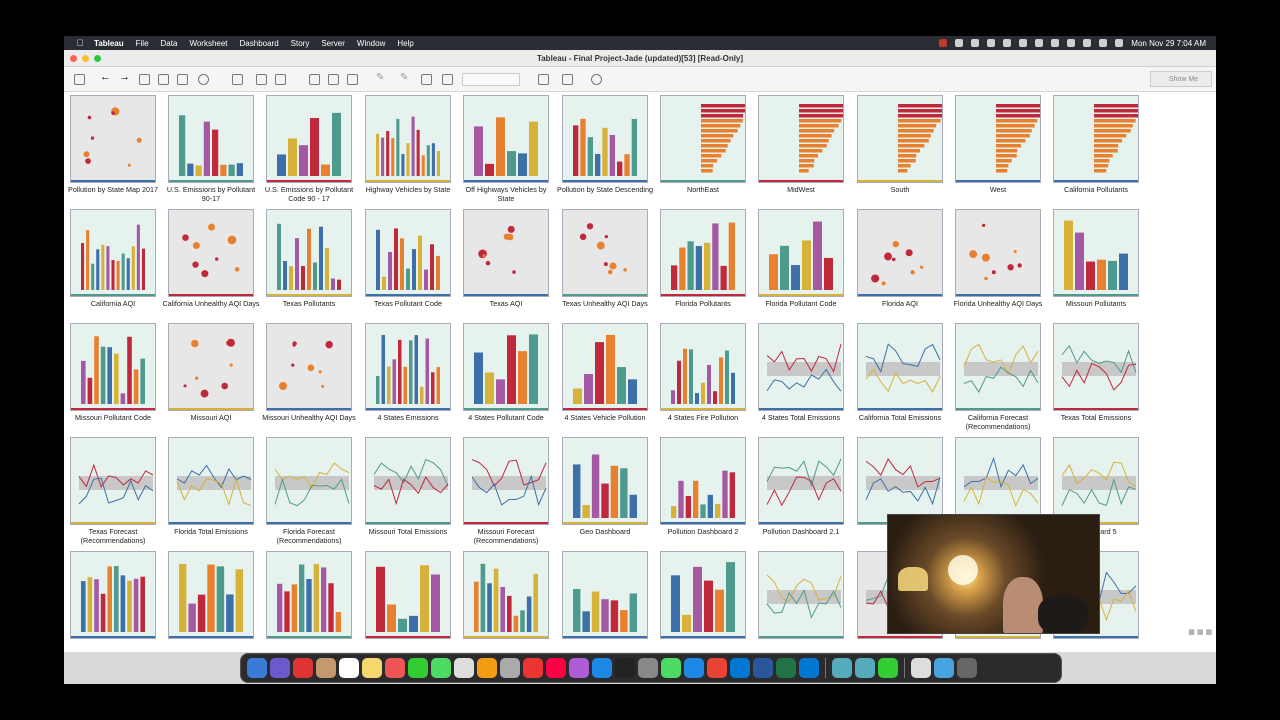 The height and width of the screenshot is (720, 1280). What do you see at coordinates (426, 79) in the screenshot?
I see `labels-icon` at bounding box center [426, 79].